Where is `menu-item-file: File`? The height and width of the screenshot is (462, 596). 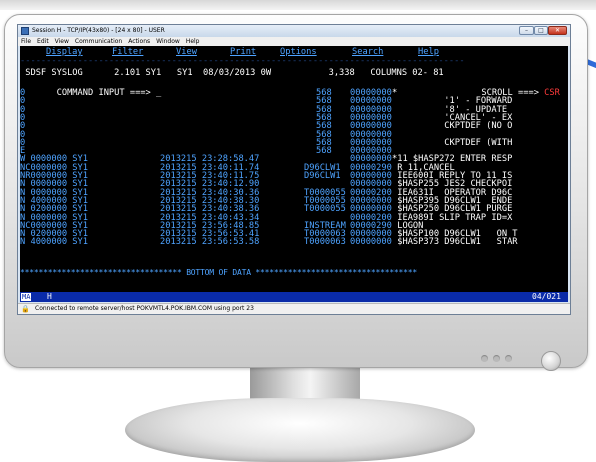
menu-item-file: File is located at coordinates (26, 41).